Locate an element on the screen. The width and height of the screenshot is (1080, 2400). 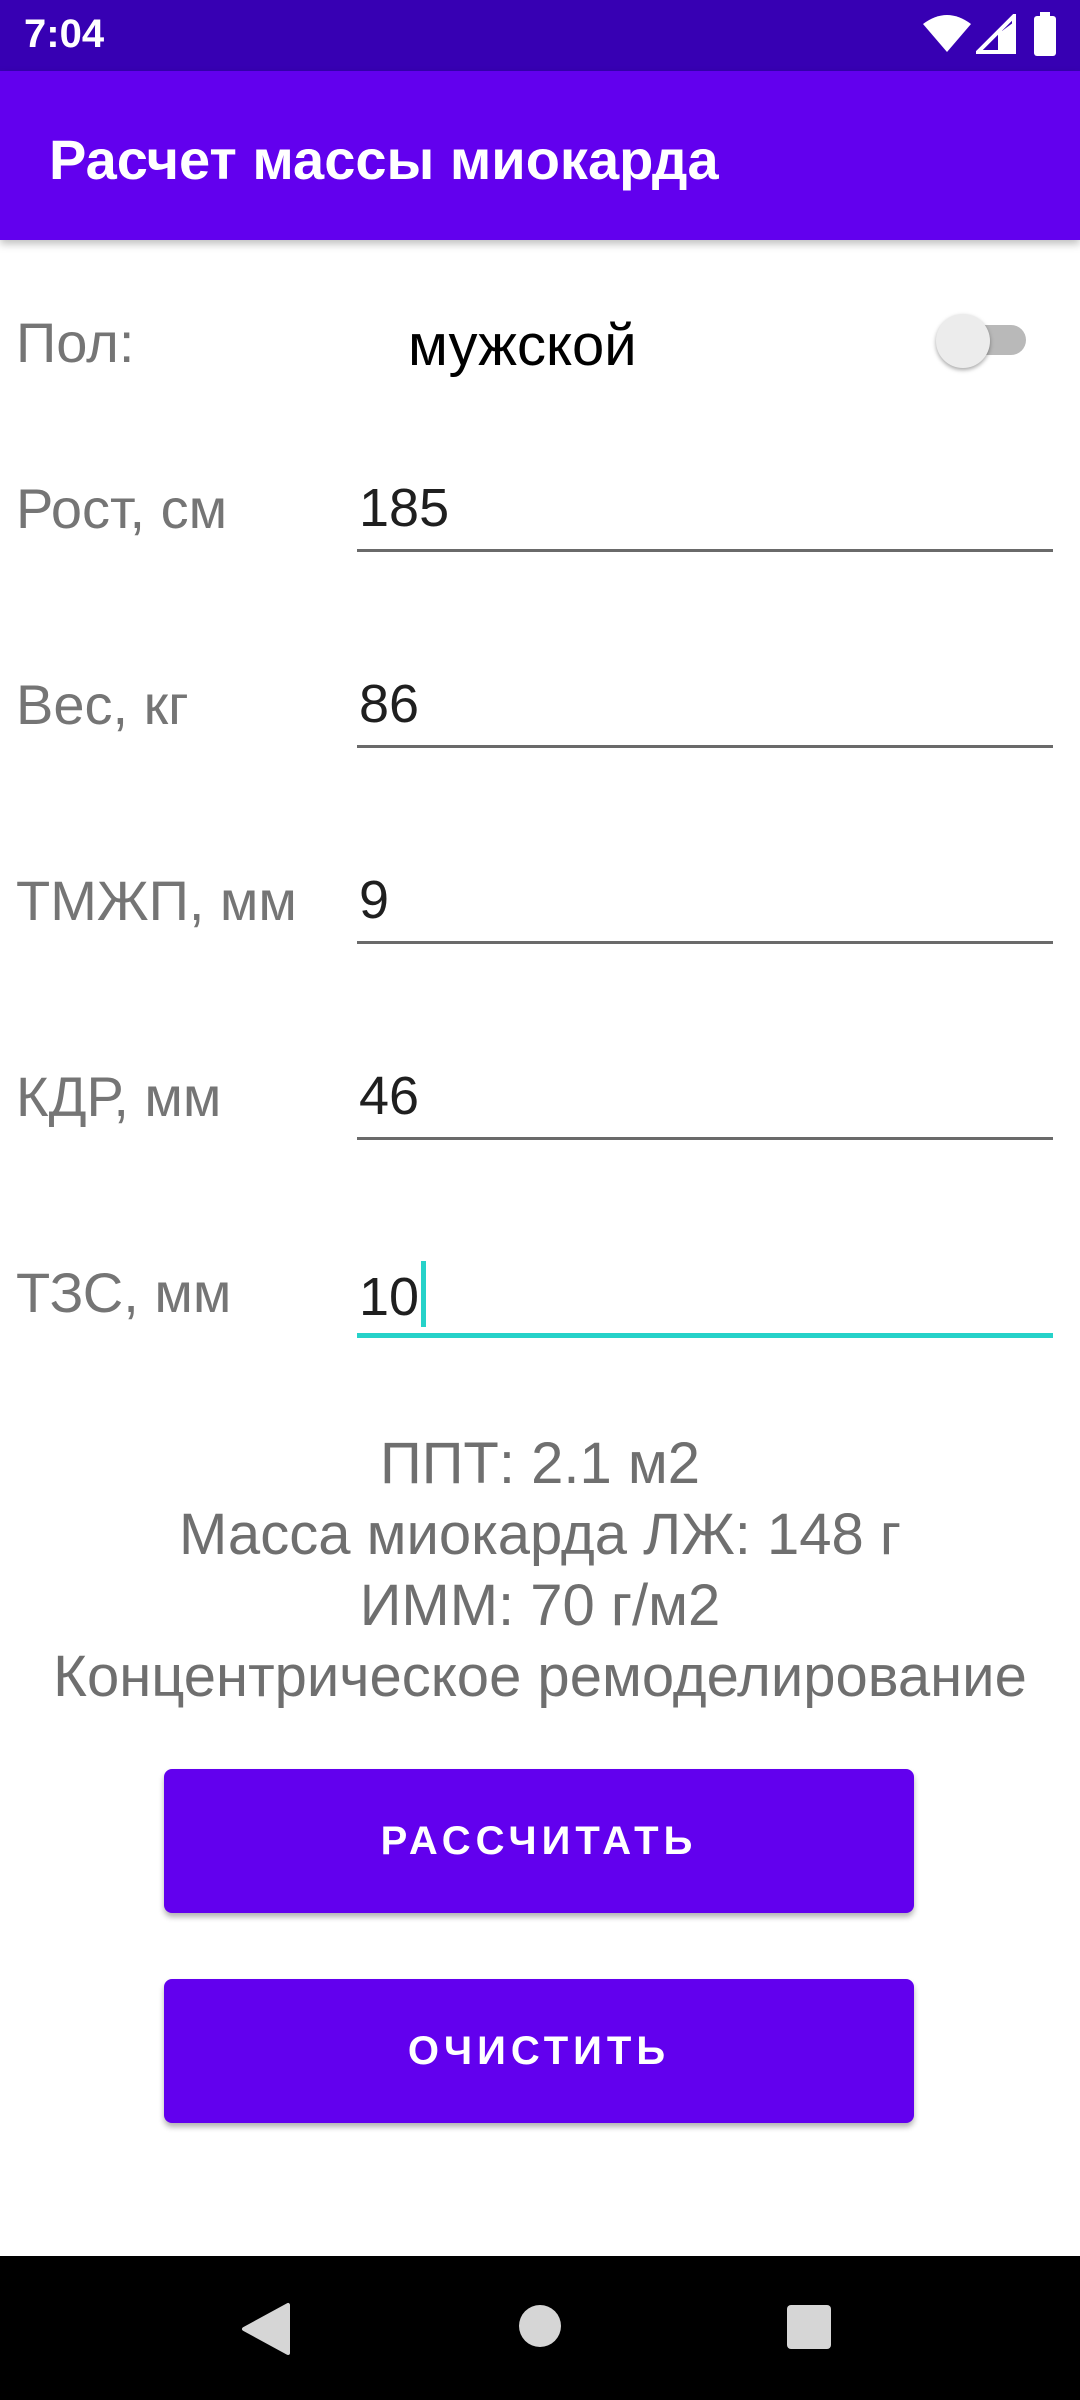
clear-button: ОЧИСТИТЬ is located at coordinates (539, 2051).